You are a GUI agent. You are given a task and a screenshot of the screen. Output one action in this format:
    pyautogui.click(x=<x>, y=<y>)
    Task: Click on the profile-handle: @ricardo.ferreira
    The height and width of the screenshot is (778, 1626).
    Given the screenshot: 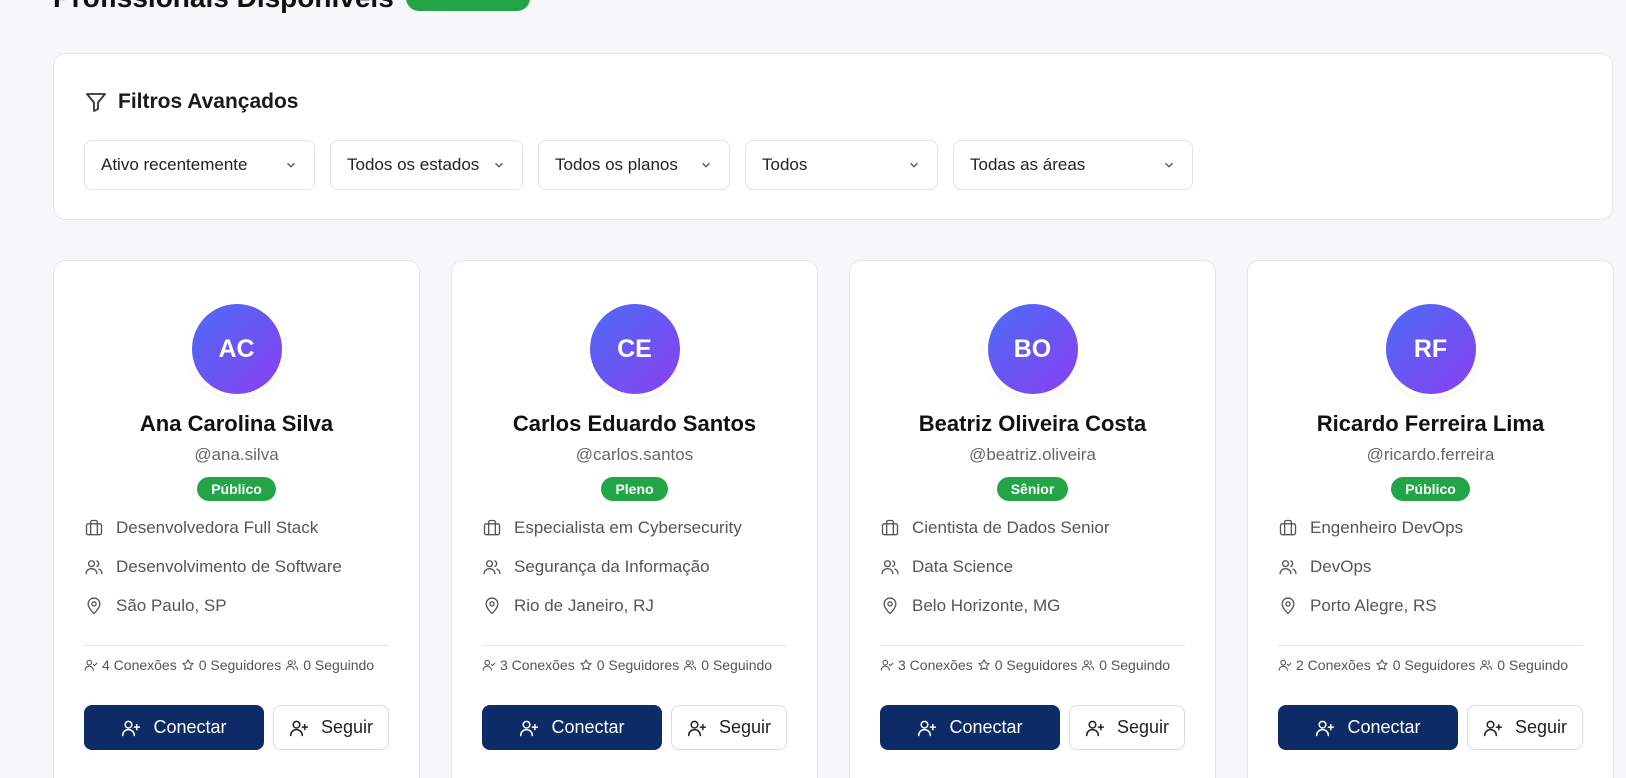 What is the action you would take?
    pyautogui.click(x=1430, y=454)
    